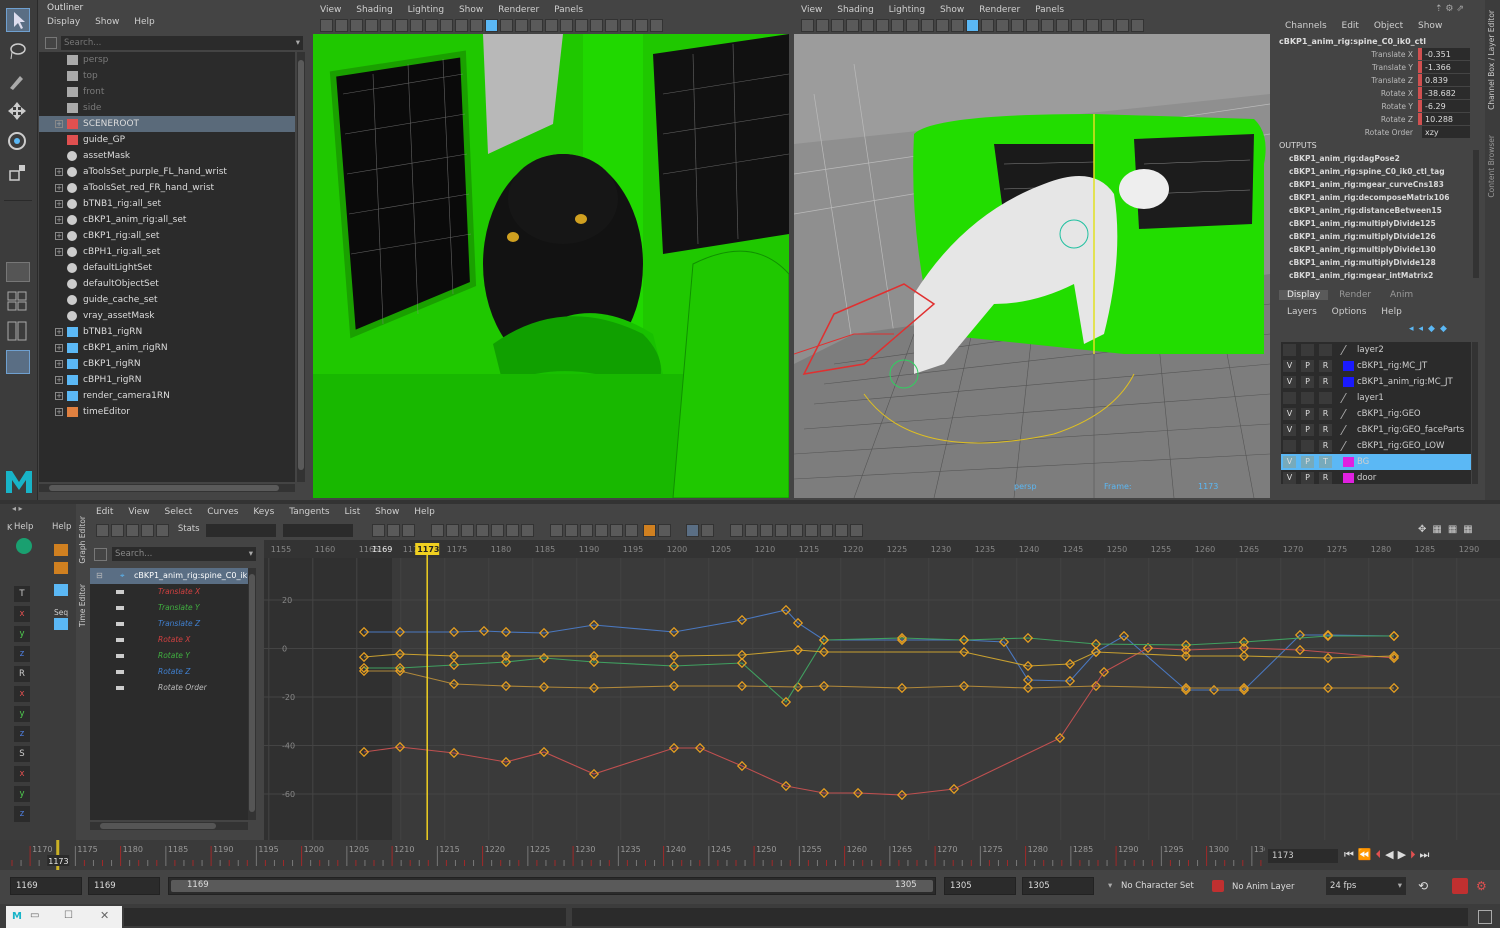 The height and width of the screenshot is (928, 1500). I want to click on attribute-filter-button: y, so click(22, 794).